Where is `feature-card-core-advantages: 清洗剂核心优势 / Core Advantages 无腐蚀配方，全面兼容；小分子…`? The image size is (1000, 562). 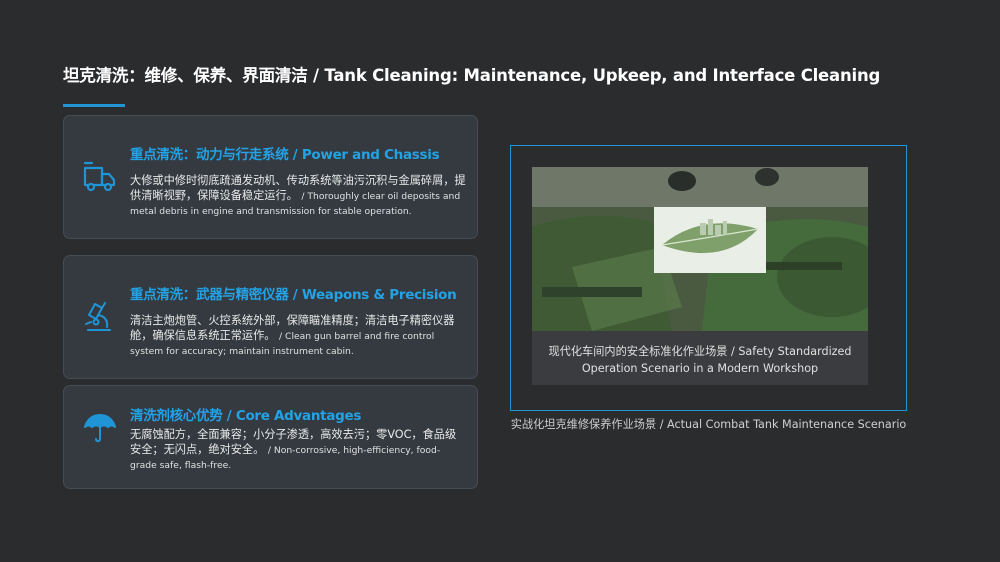
feature-card-core-advantages: 清洗剂核心优势 / Core Advantages 无腐蚀配方，全面兼容；小分子… is located at coordinates (270, 437).